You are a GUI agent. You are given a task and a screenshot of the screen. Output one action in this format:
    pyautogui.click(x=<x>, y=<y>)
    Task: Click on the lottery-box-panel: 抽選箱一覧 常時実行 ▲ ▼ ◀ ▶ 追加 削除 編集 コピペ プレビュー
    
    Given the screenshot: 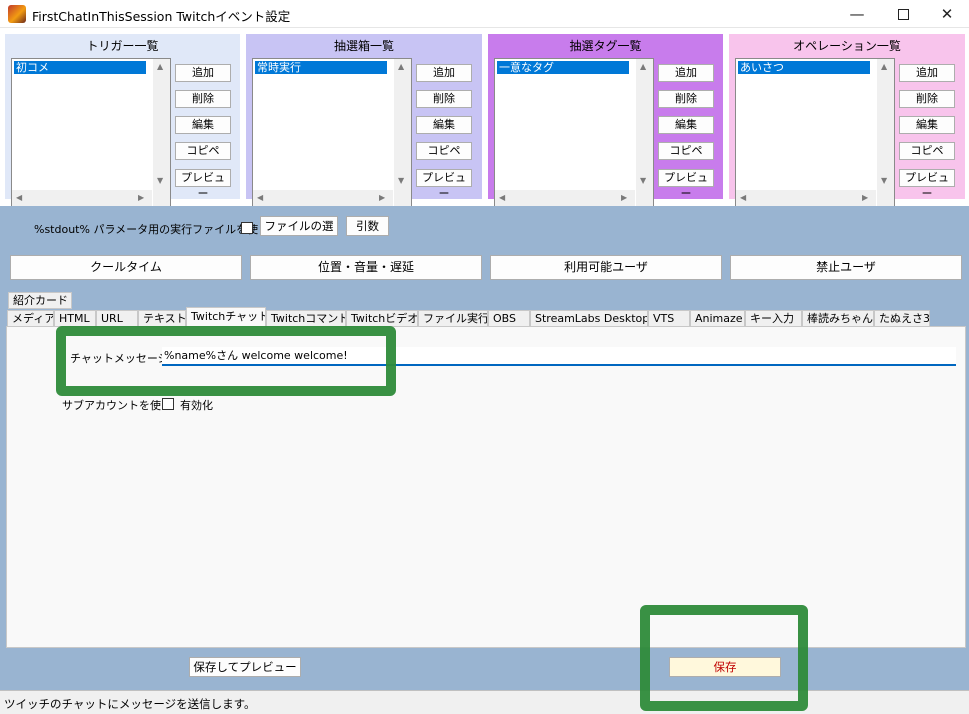 What is the action you would take?
    pyautogui.click(x=364, y=121)
    